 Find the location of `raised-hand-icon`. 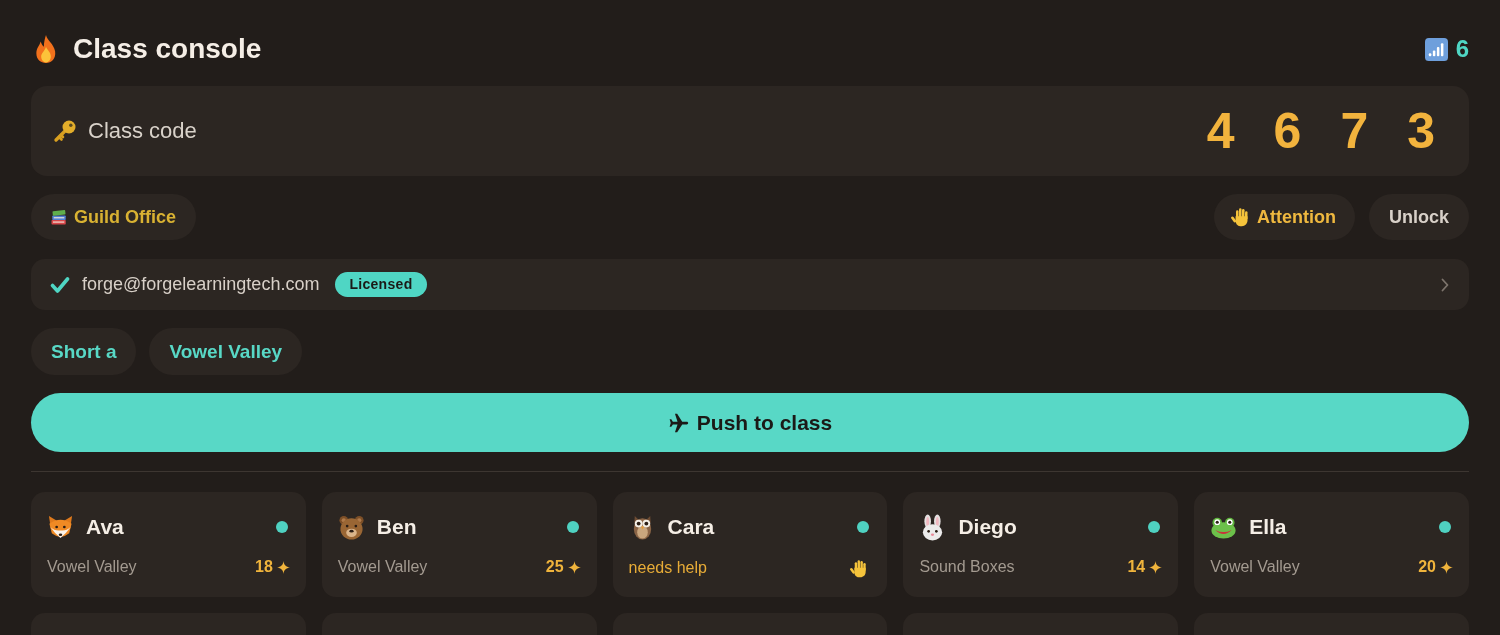

raised-hand-icon is located at coordinates (1241, 217).